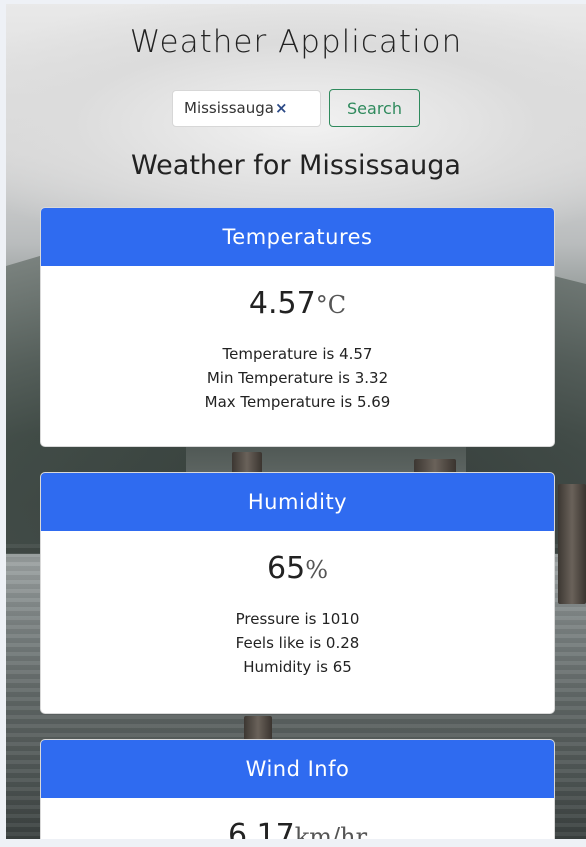  What do you see at coordinates (281, 108) in the screenshot?
I see `clear-icon: ×` at bounding box center [281, 108].